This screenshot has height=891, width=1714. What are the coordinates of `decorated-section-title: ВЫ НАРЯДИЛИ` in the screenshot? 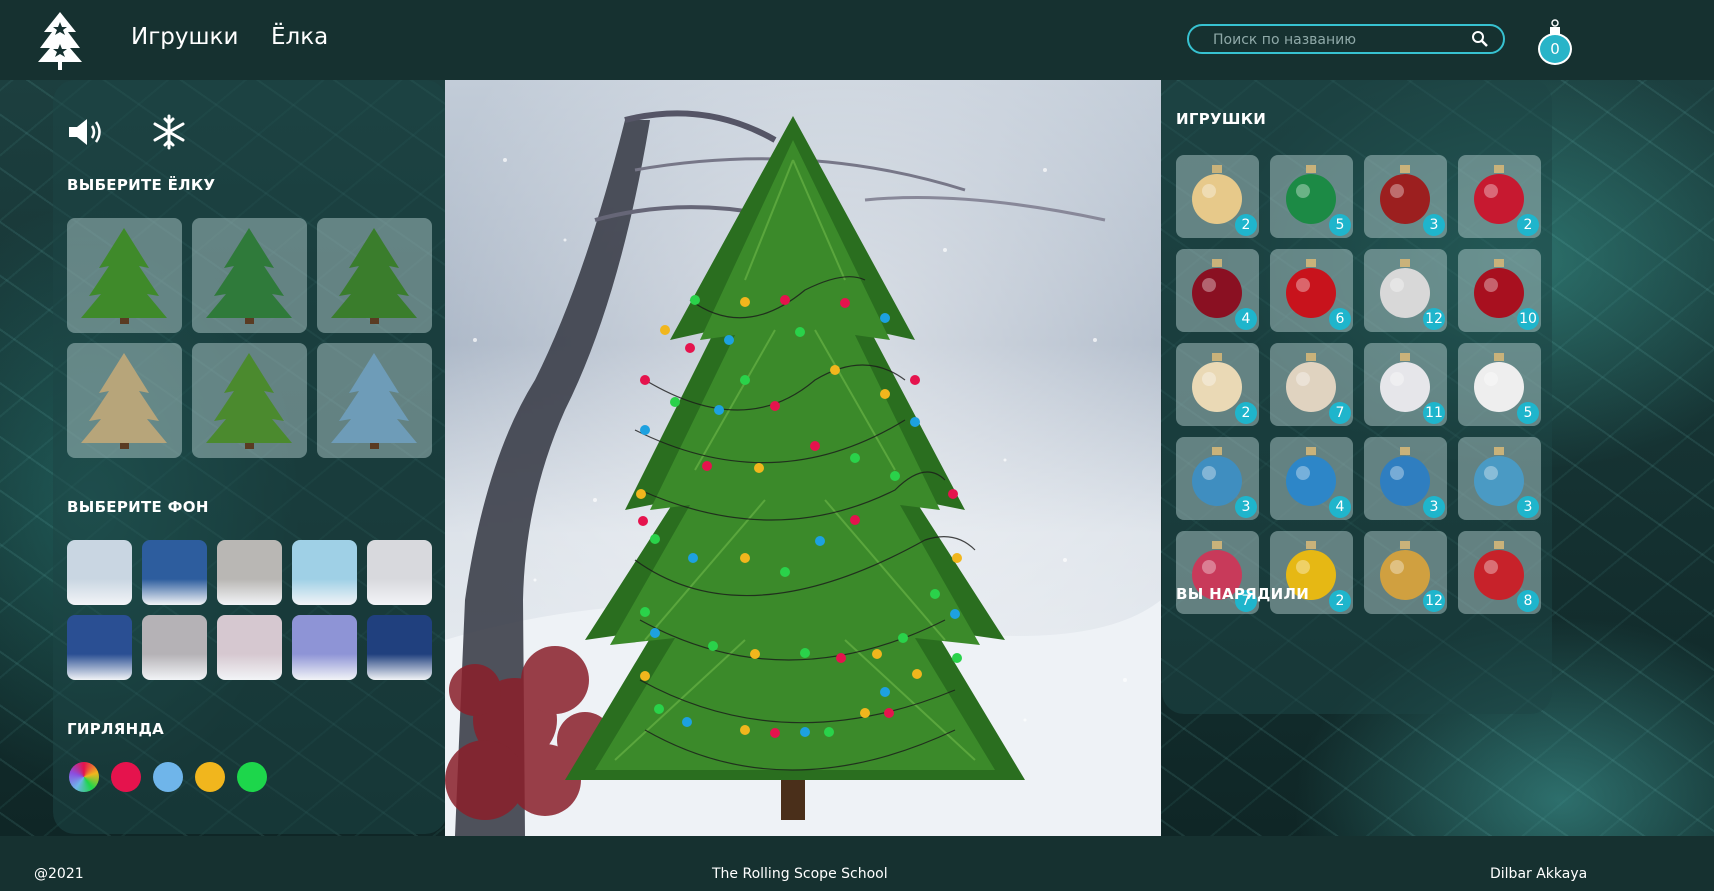 It's located at (1243, 594).